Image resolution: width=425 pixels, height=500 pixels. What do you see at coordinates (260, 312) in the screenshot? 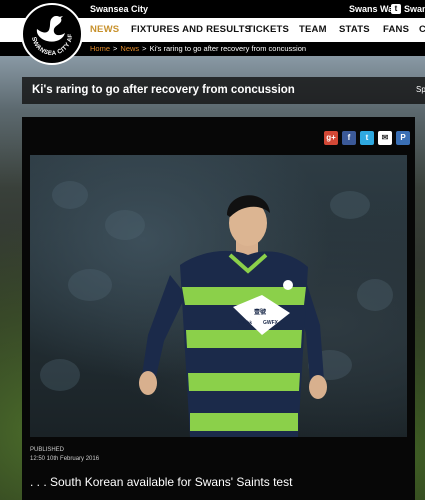
I see `shirt-glyph: 壹號` at bounding box center [260, 312].